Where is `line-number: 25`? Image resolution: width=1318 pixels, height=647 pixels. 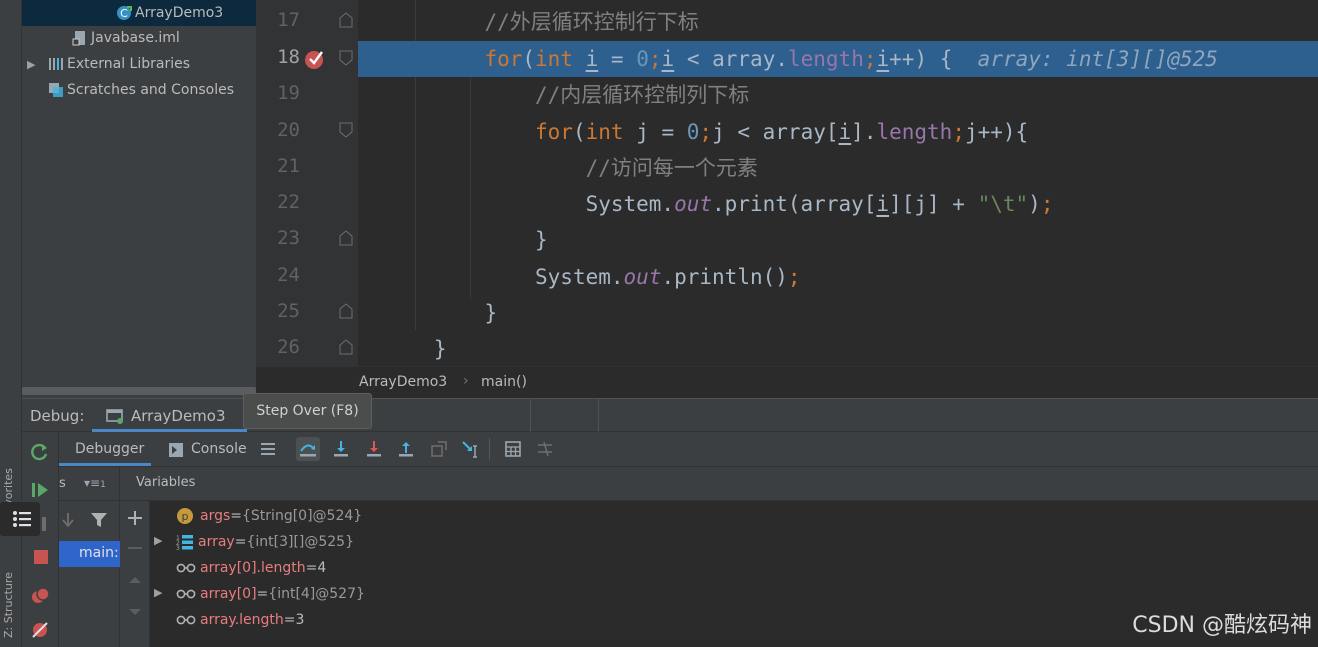 line-number: 25 is located at coordinates (288, 311).